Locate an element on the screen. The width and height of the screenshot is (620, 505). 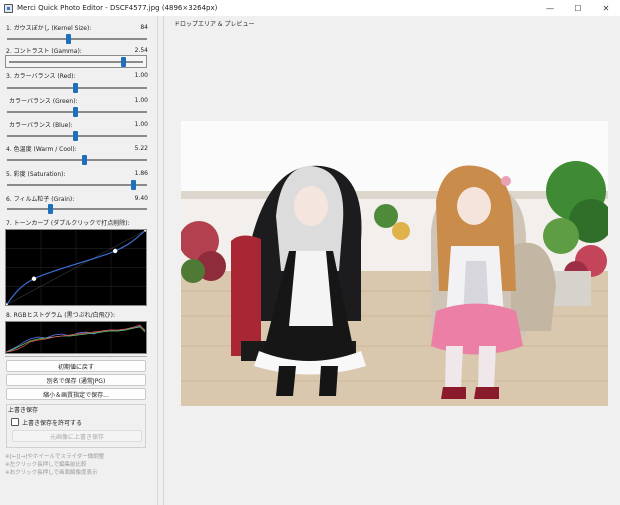
saturation-slider-thumb is located at coordinates (133, 185).